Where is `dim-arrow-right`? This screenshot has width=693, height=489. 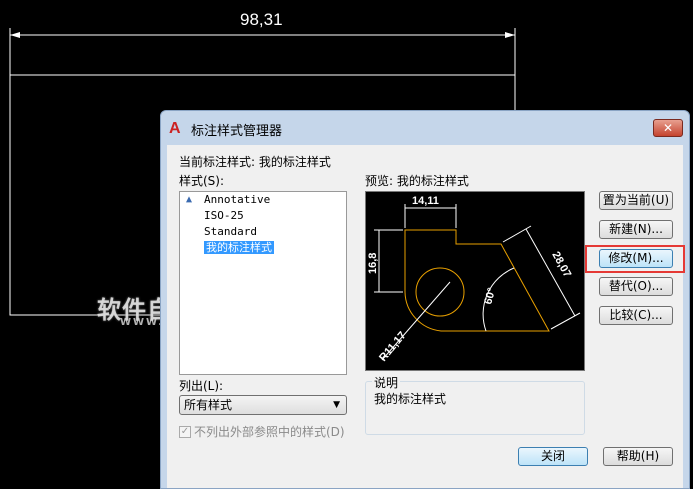
dim-arrow-right is located at coordinates (510, 35).